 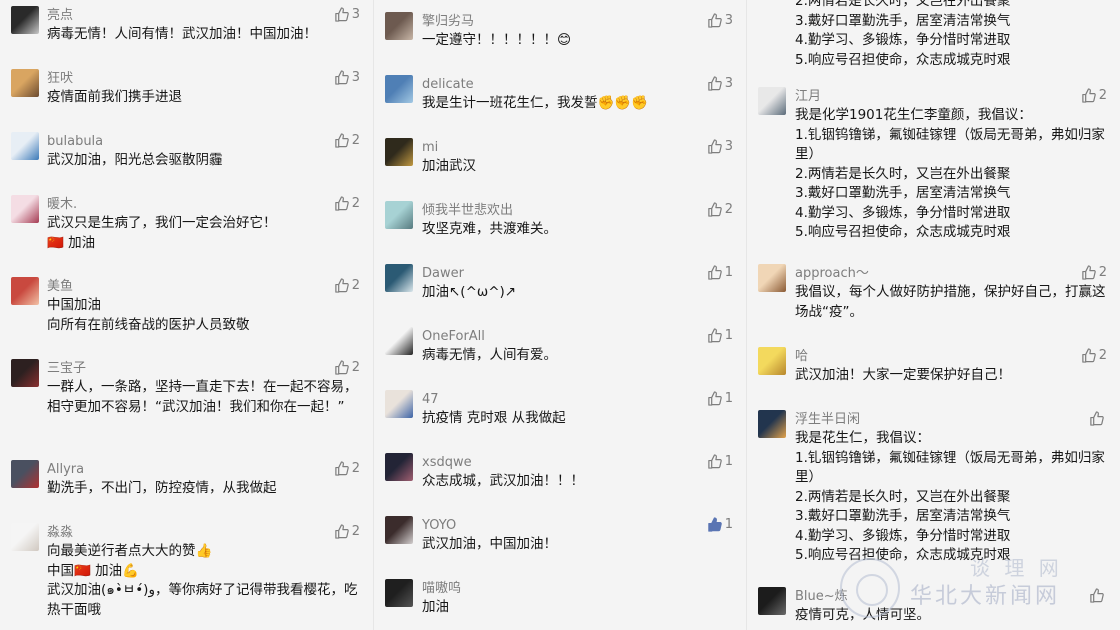 I want to click on comment-item: 47 抗疫情 克时艰 从我做起 1, so click(x=560, y=410).